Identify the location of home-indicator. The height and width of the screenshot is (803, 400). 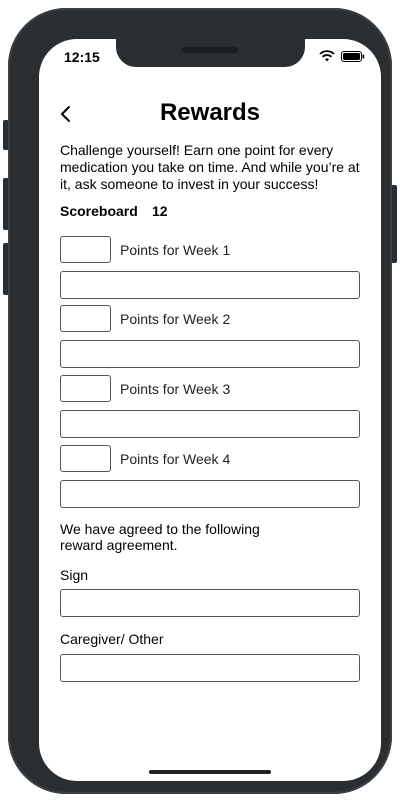
(210, 772).